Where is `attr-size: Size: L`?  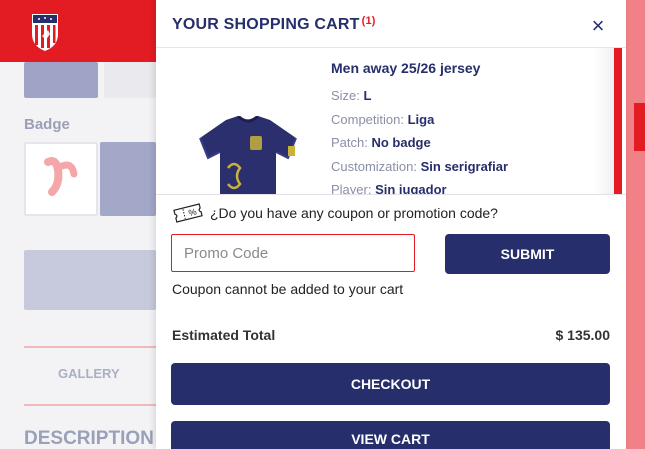
attr-size: Size: L is located at coordinates (351, 95).